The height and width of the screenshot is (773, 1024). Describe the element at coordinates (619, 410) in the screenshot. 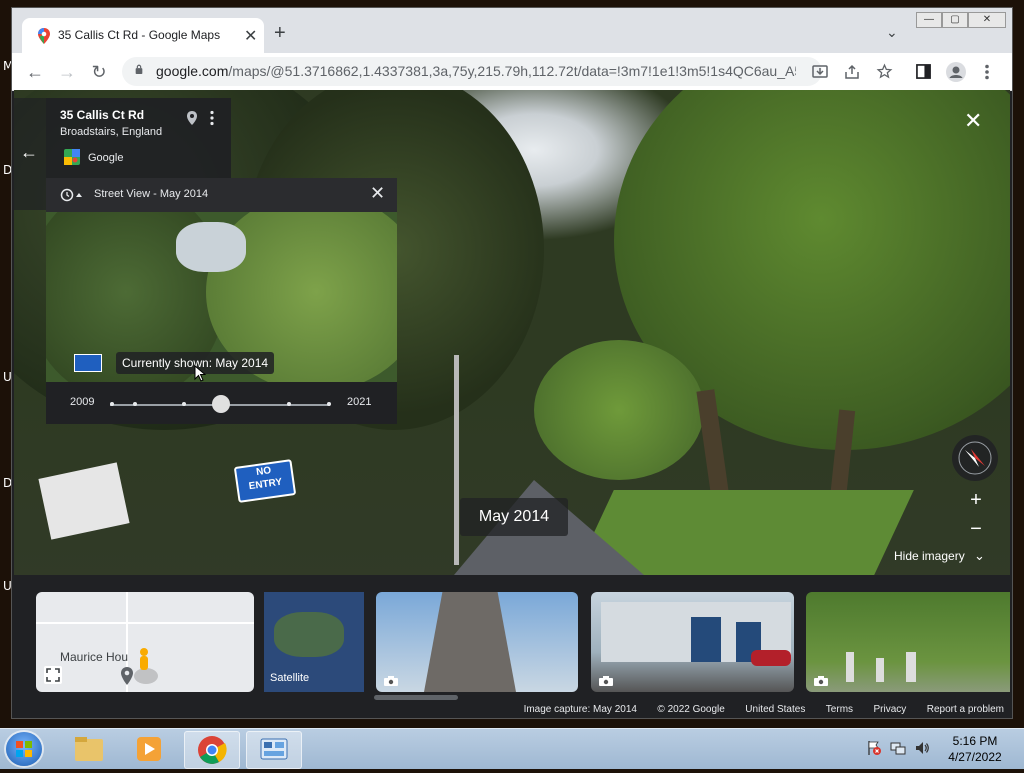

I see `tree-canopy` at that location.